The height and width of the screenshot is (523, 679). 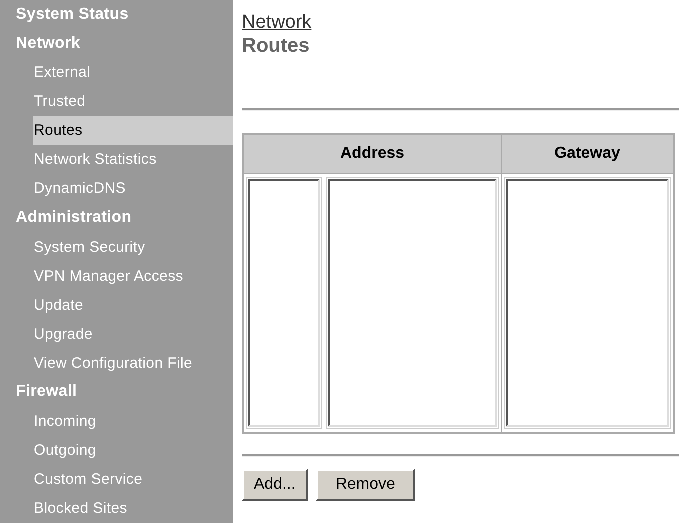 I want to click on sidebar-item: System Security, so click(x=133, y=247).